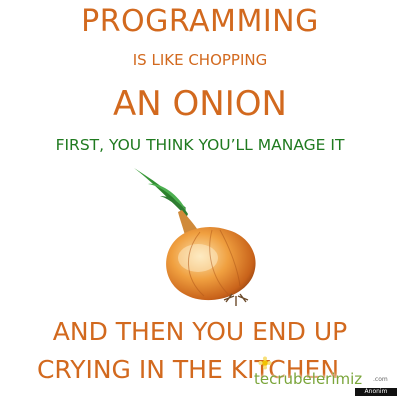 This screenshot has width=400, height=400. What do you see at coordinates (195, 237) in the screenshot?
I see `onion-illustration` at bounding box center [195, 237].